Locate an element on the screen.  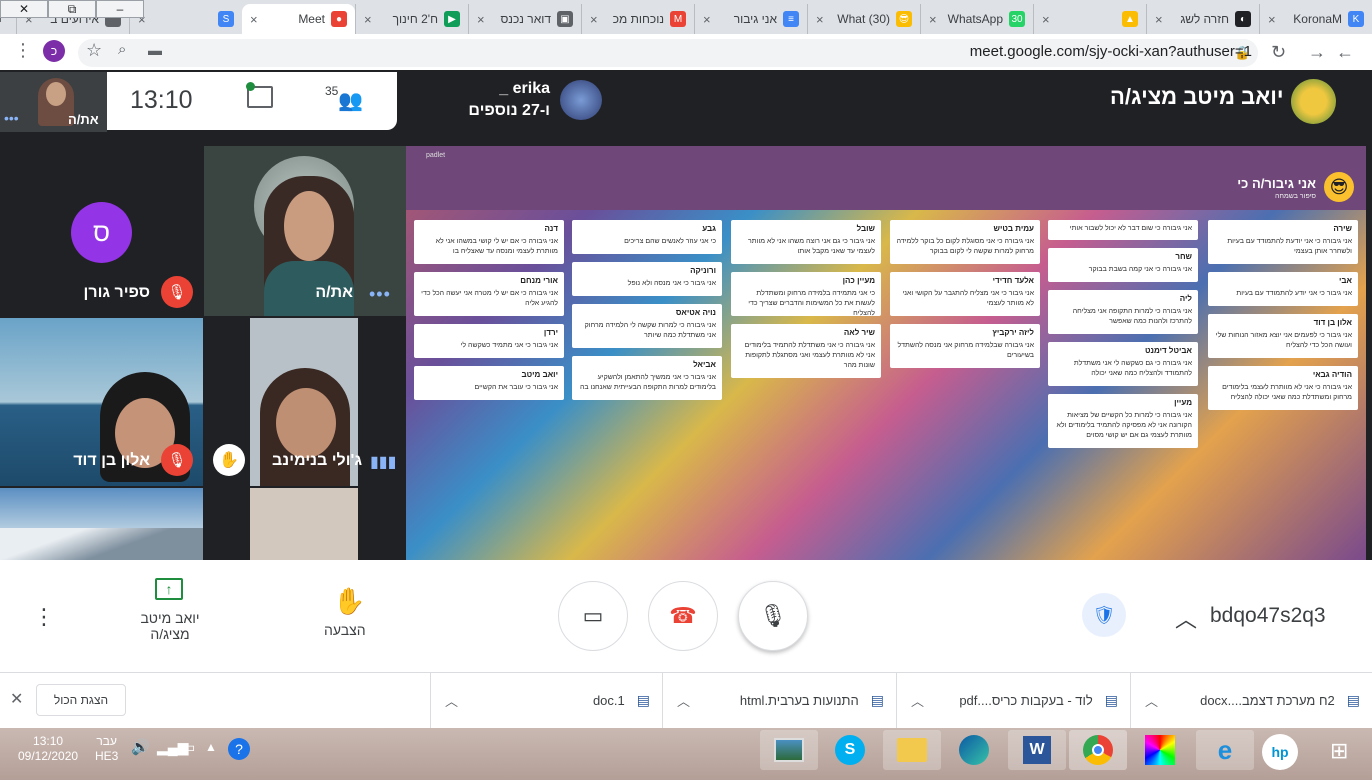
tab-5: ≡ אני גיבור × is located at coordinates (750, 19).